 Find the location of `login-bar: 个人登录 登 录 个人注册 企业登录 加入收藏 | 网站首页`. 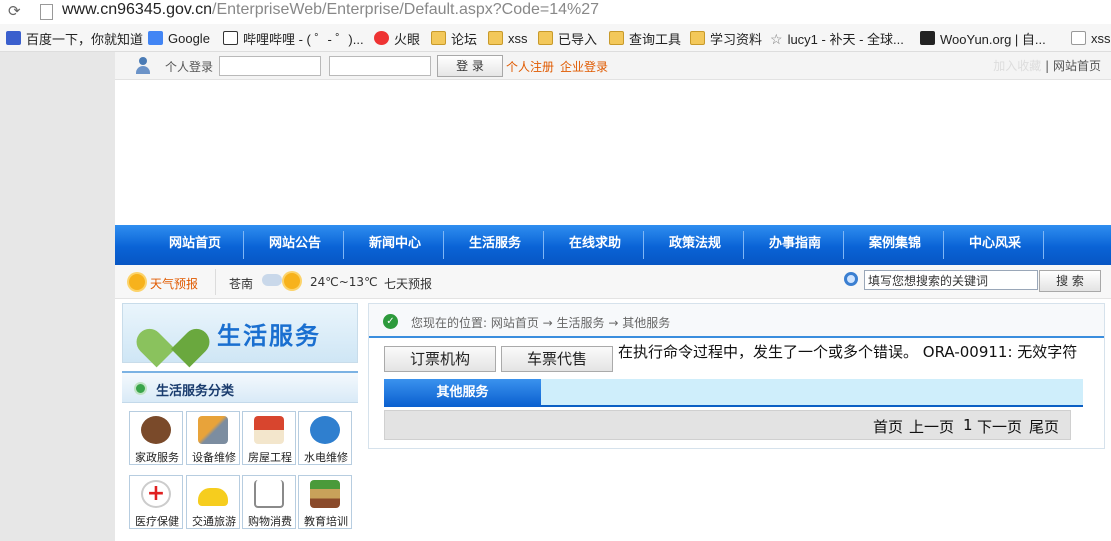

login-bar: 个人登录 登 录 个人注册 企业登录 加入收藏 | 网站首页 is located at coordinates (613, 66).